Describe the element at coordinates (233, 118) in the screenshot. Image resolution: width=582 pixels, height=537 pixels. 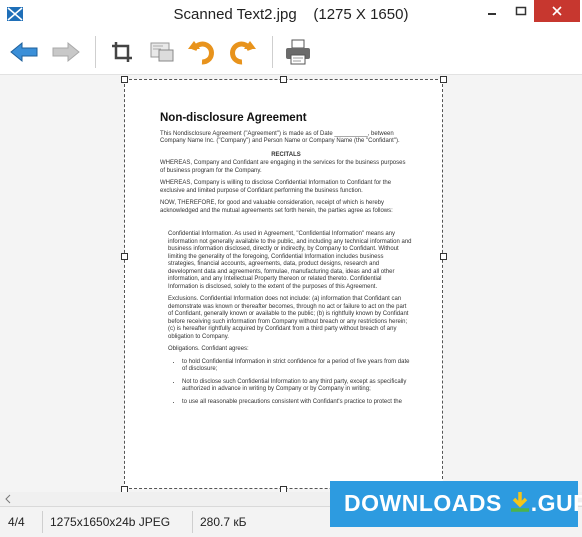
I see `document-title: Non-disclosure Agreement` at that location.